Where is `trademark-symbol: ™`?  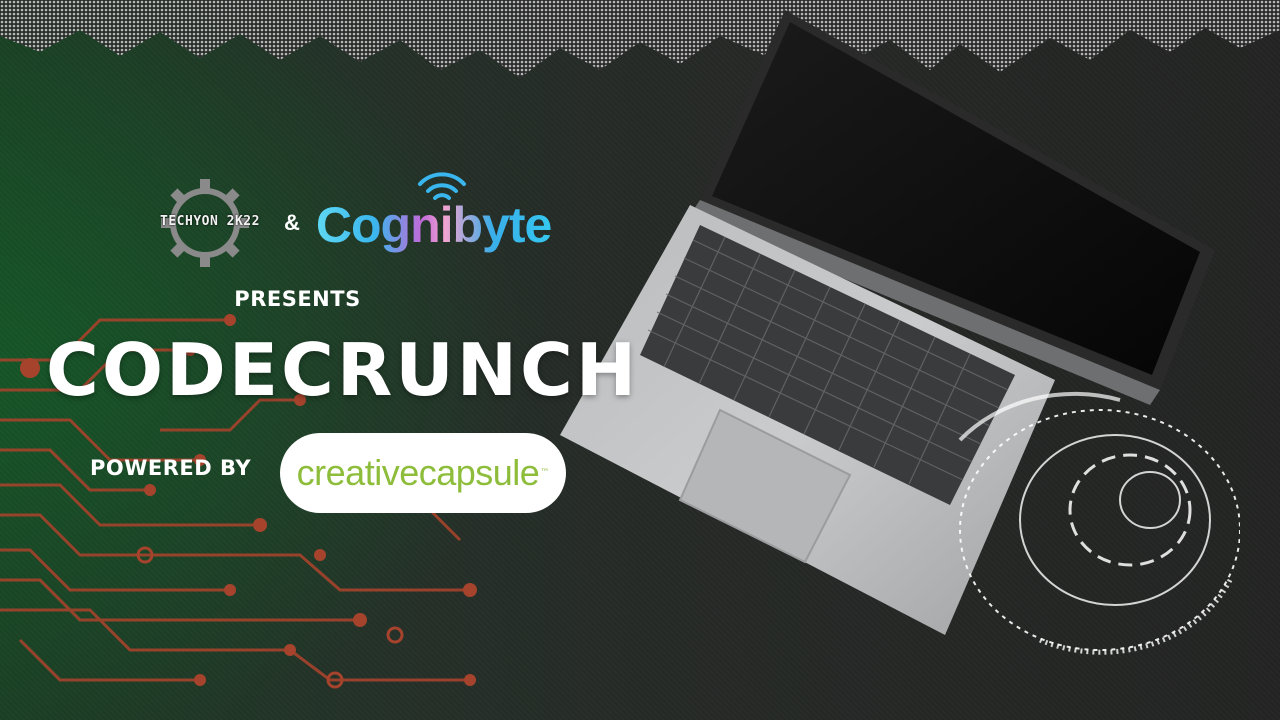
trademark-symbol: ™ is located at coordinates (545, 473).